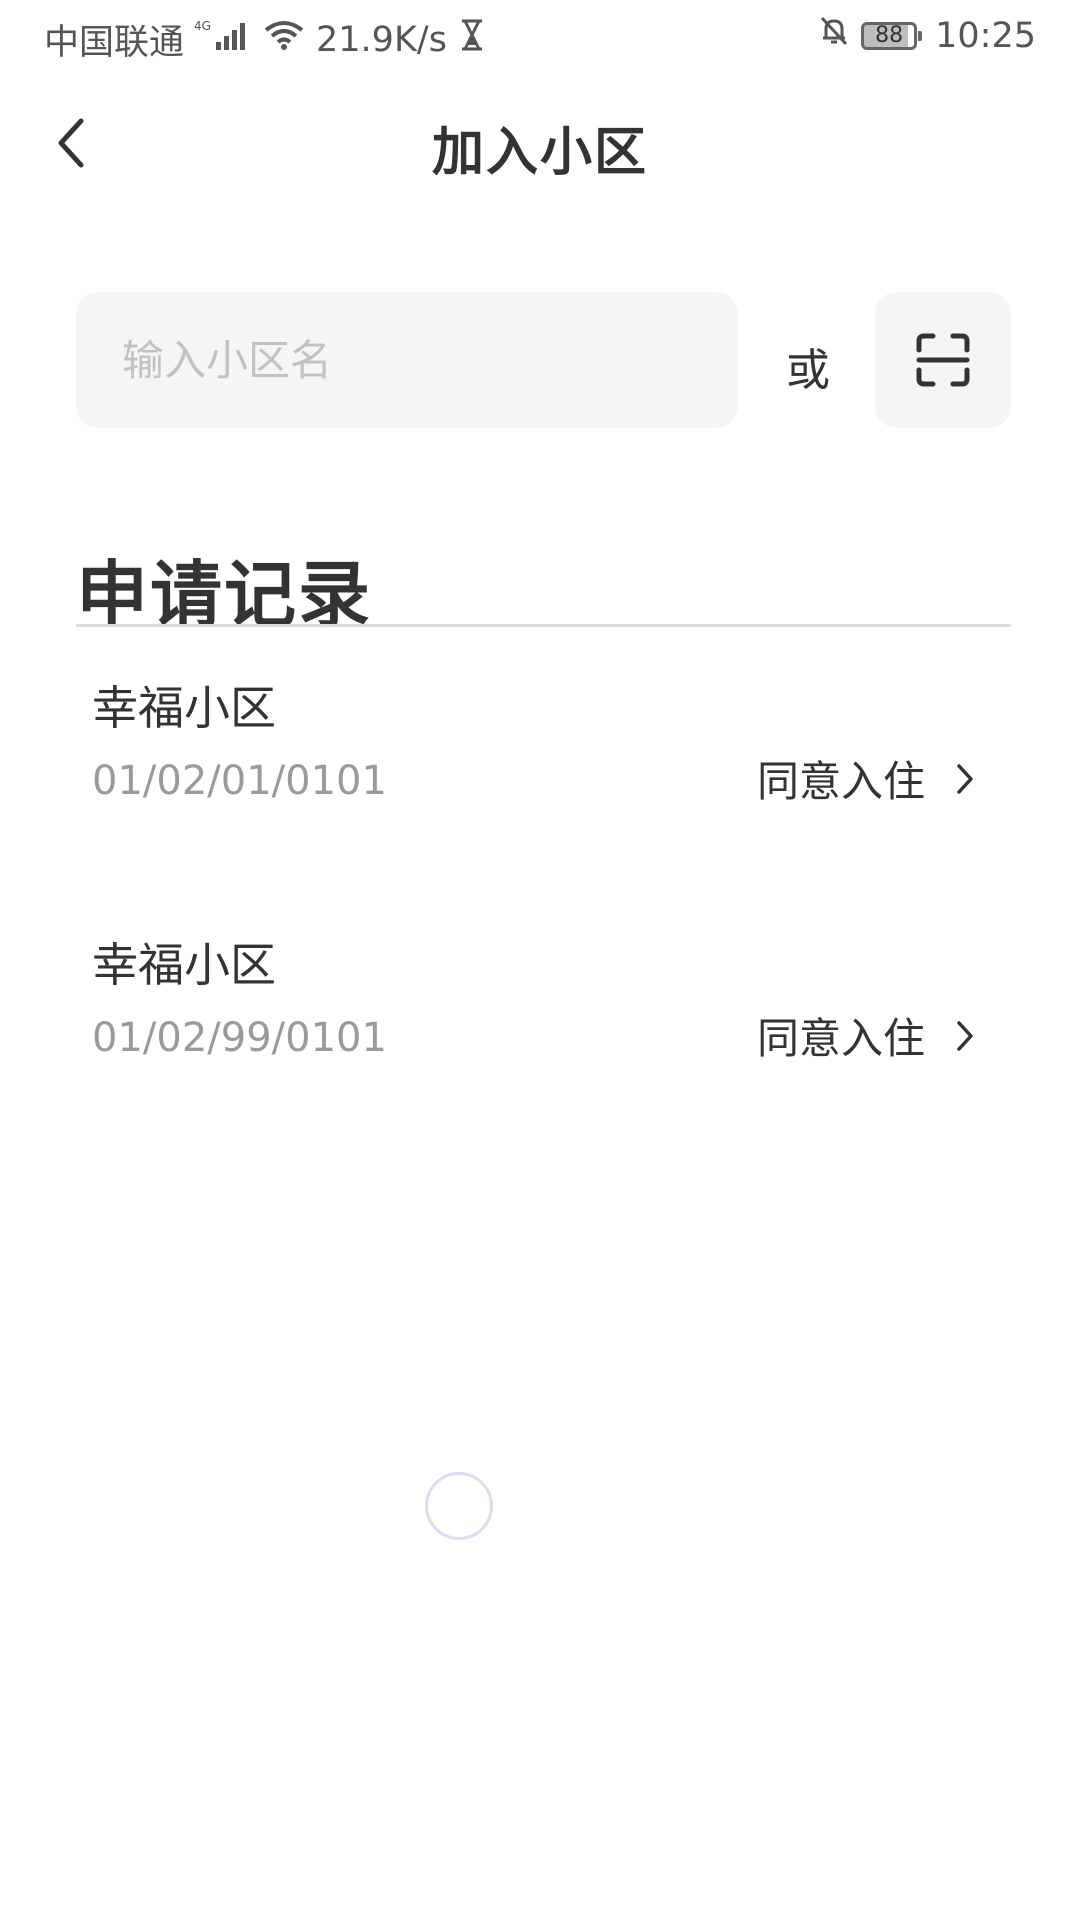 Image resolution: width=1080 pixels, height=1920 pixels. What do you see at coordinates (540, 38) in the screenshot?
I see `status-bar: 中国联通 4G 21.9K/s 88 10:25` at bounding box center [540, 38].